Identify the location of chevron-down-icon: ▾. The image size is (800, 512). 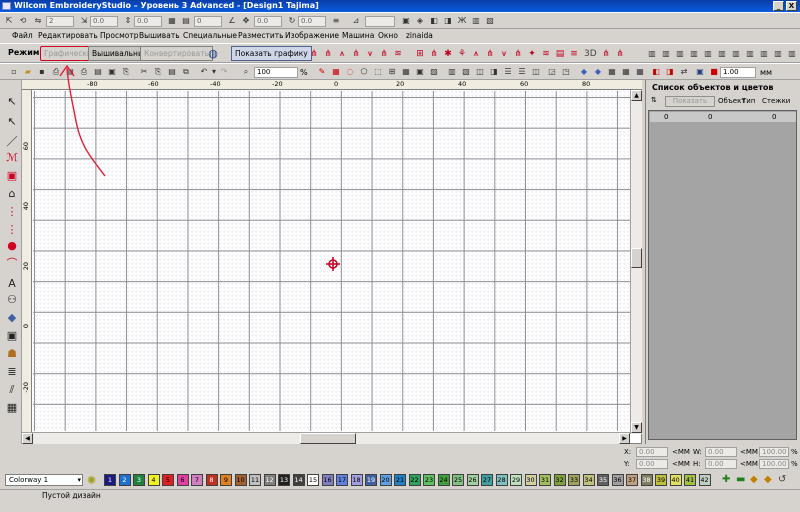
(79, 480).